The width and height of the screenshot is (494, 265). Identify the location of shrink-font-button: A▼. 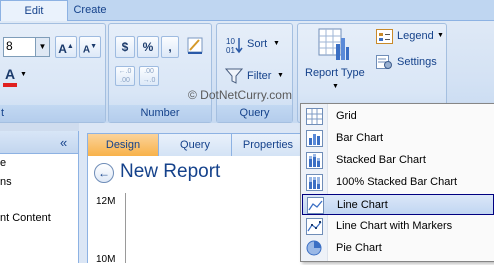
(90, 47).